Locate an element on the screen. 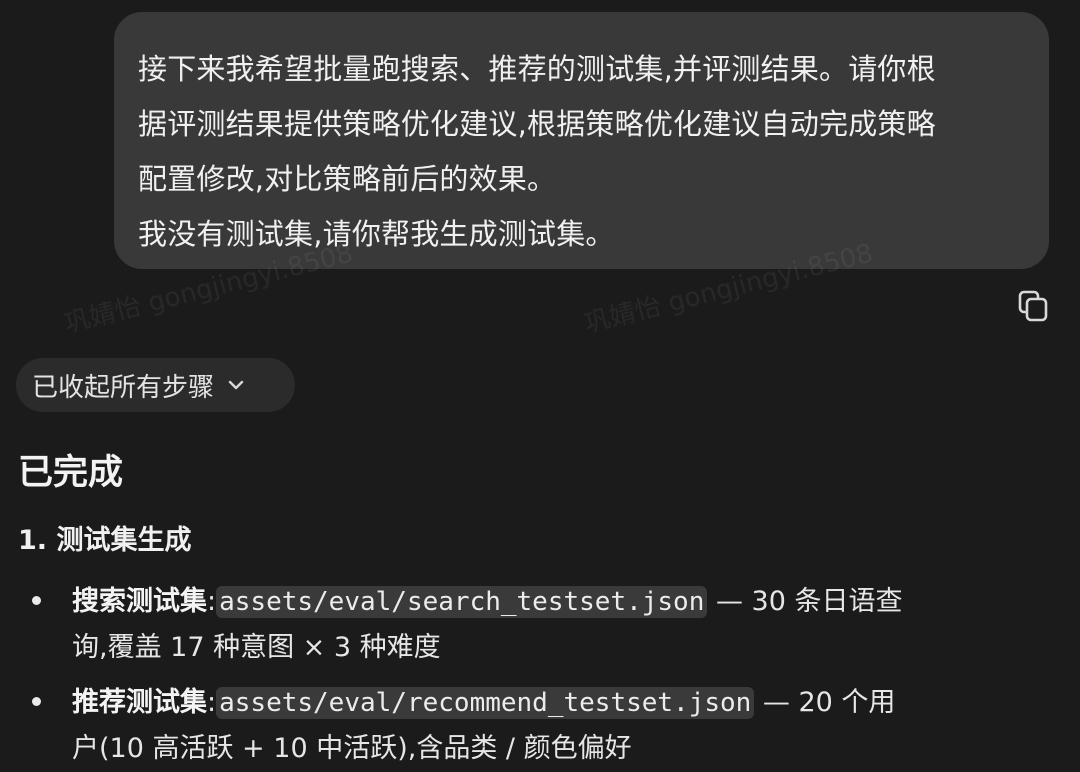  item-description-continued: 询,覆盖 17 种意图 × 3 种难度 is located at coordinates (256, 647).